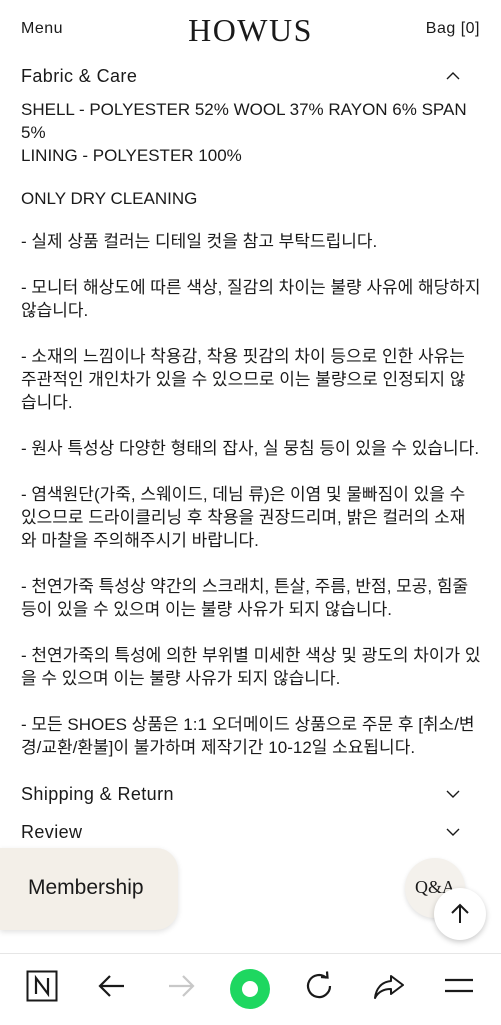 Image resolution: width=501 pixels, height=1025 pixels. I want to click on shipping-return-title: Shipping & Return, so click(97, 794).